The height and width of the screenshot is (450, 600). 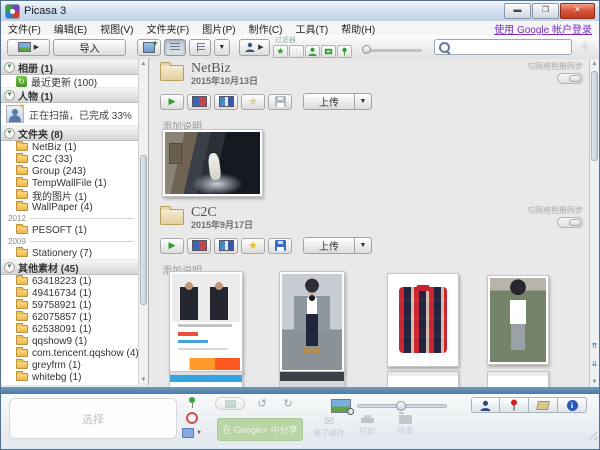 I want to click on sidebar-folder-63418223: 63418223 (1), so click(x=69, y=281).